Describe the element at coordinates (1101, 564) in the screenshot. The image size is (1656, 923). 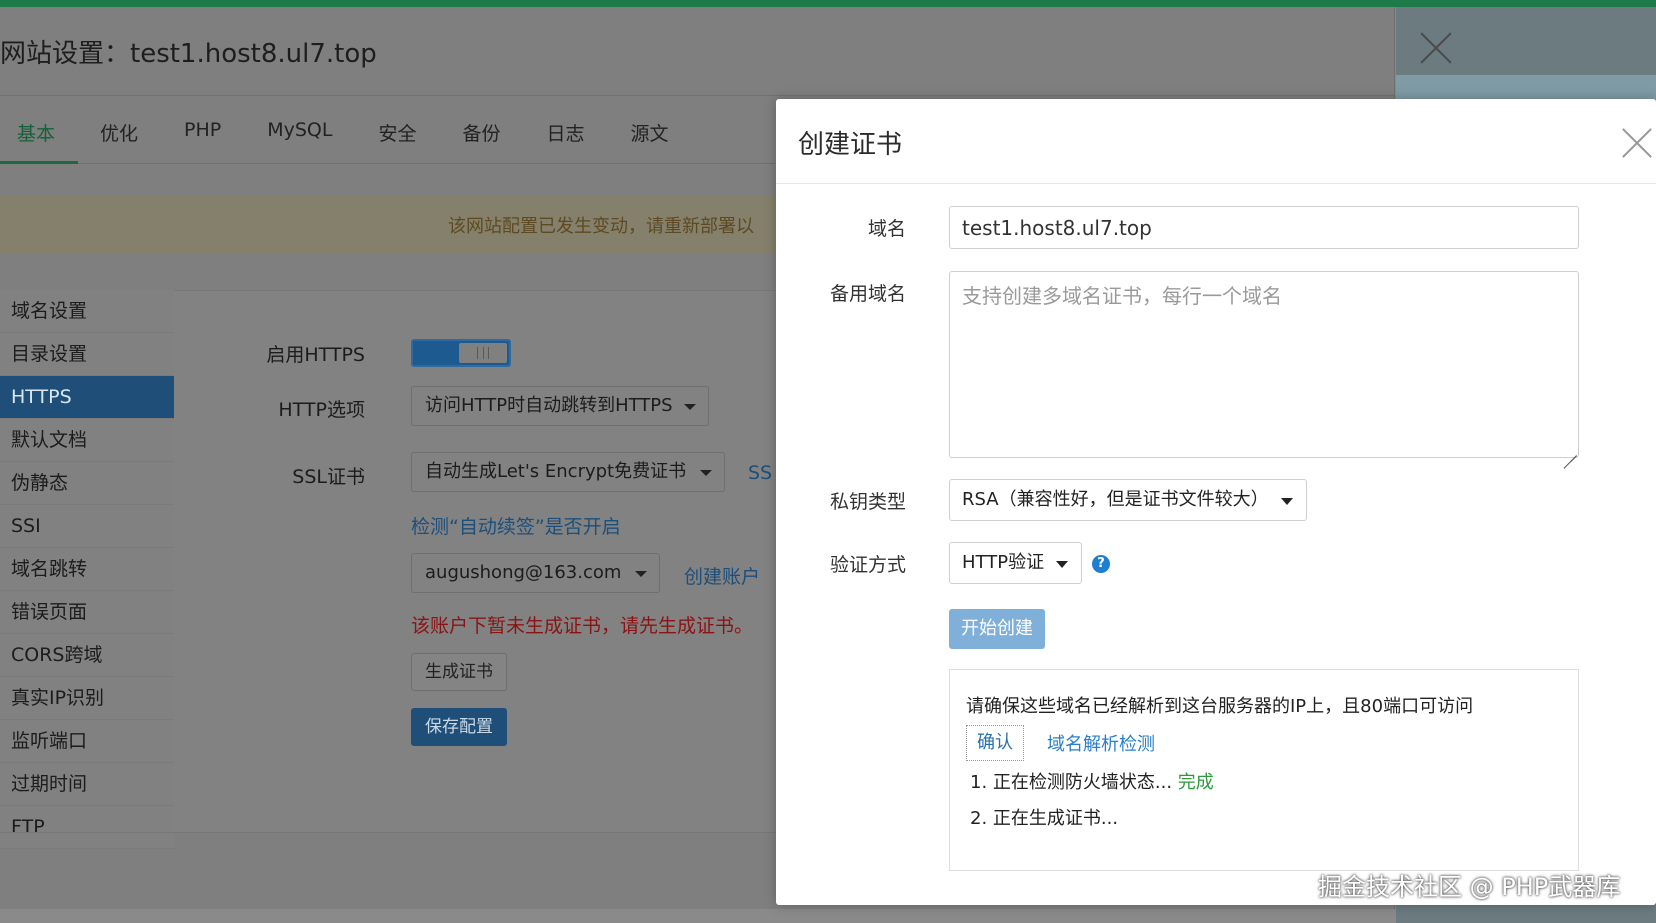
I see `help-icon: ?` at that location.